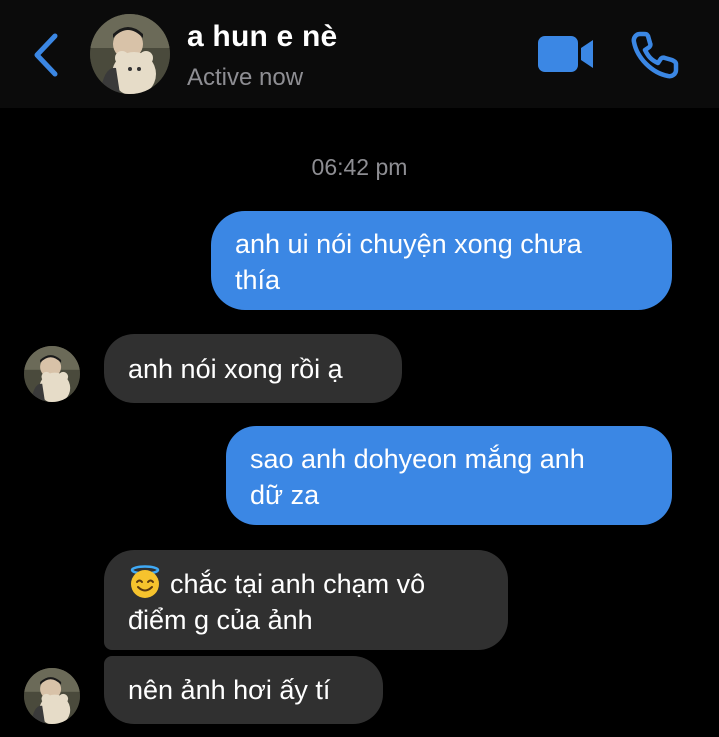  Describe the element at coordinates (441, 260) in the screenshot. I see `outgoing-message-bubble: anh ui nói chuyện xong chưa thía` at that location.